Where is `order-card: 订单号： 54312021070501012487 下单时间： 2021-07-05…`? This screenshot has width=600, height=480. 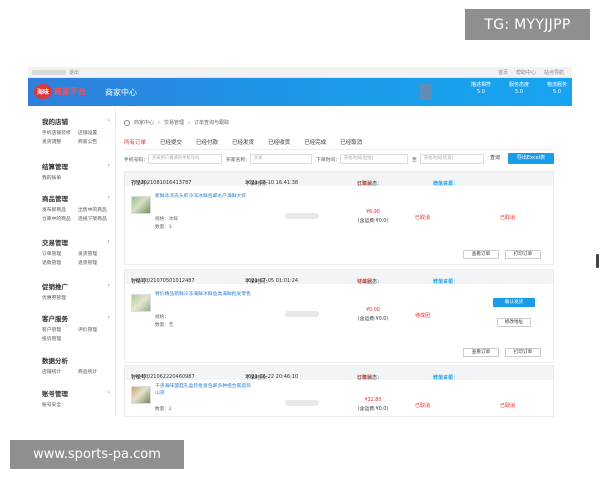 order-card: 订单号： 54312021070501012487 下单时间： 2021-07-05… is located at coordinates (339, 316).